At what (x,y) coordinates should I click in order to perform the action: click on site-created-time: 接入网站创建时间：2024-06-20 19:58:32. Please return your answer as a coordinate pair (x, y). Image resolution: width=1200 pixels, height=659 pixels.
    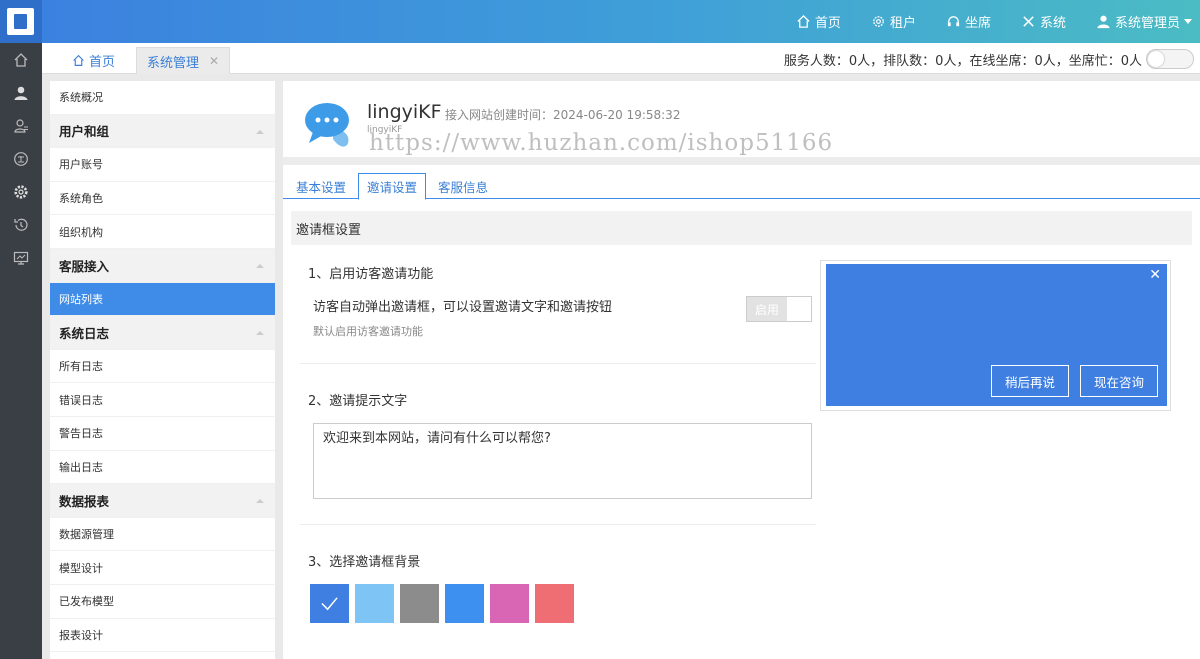
    Looking at the image, I should click on (563, 115).